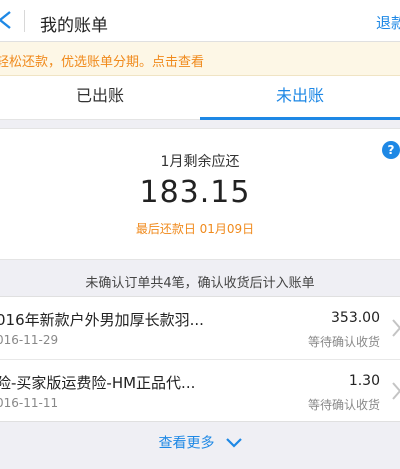 The image size is (400, 469). What do you see at coordinates (100, 98) in the screenshot?
I see `tab-billed: 已出账` at bounding box center [100, 98].